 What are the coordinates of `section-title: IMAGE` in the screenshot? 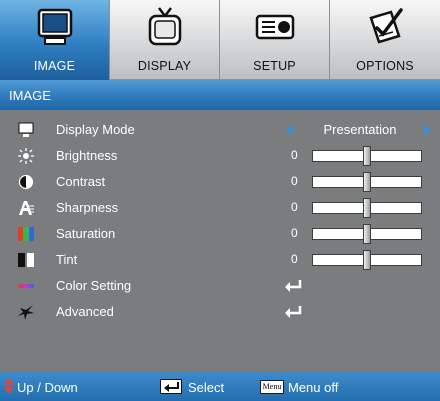 It's located at (30, 95).